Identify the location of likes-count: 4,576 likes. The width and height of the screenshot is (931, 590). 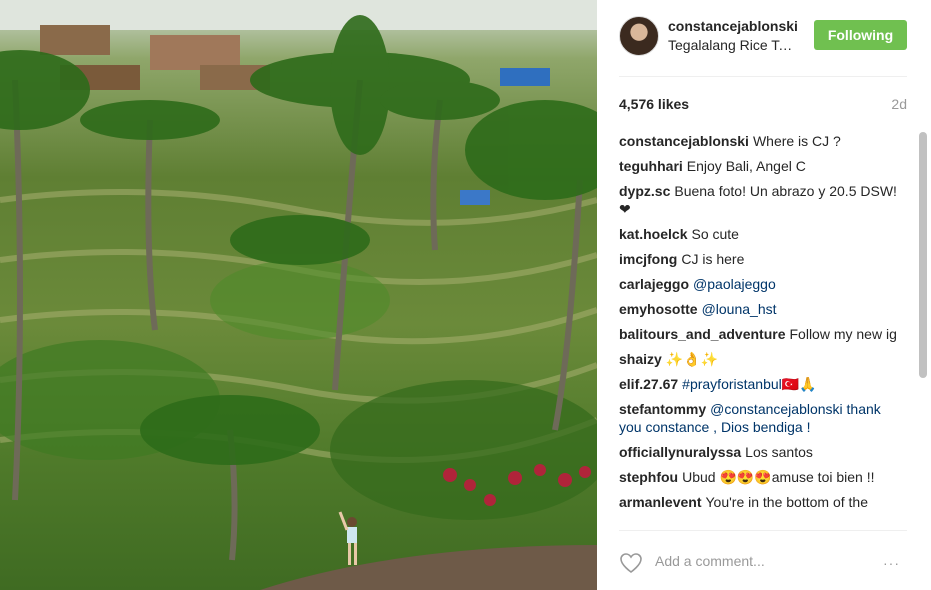
(654, 104).